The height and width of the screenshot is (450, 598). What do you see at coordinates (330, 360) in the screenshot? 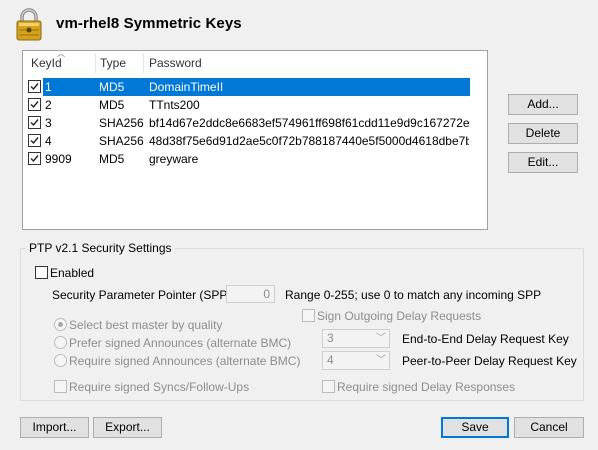
I see `p2p-key-value: 4` at bounding box center [330, 360].